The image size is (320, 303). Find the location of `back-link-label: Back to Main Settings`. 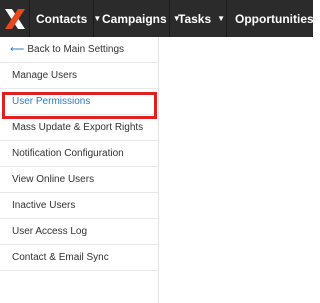

back-link-label: Back to Main Settings is located at coordinates (76, 49).